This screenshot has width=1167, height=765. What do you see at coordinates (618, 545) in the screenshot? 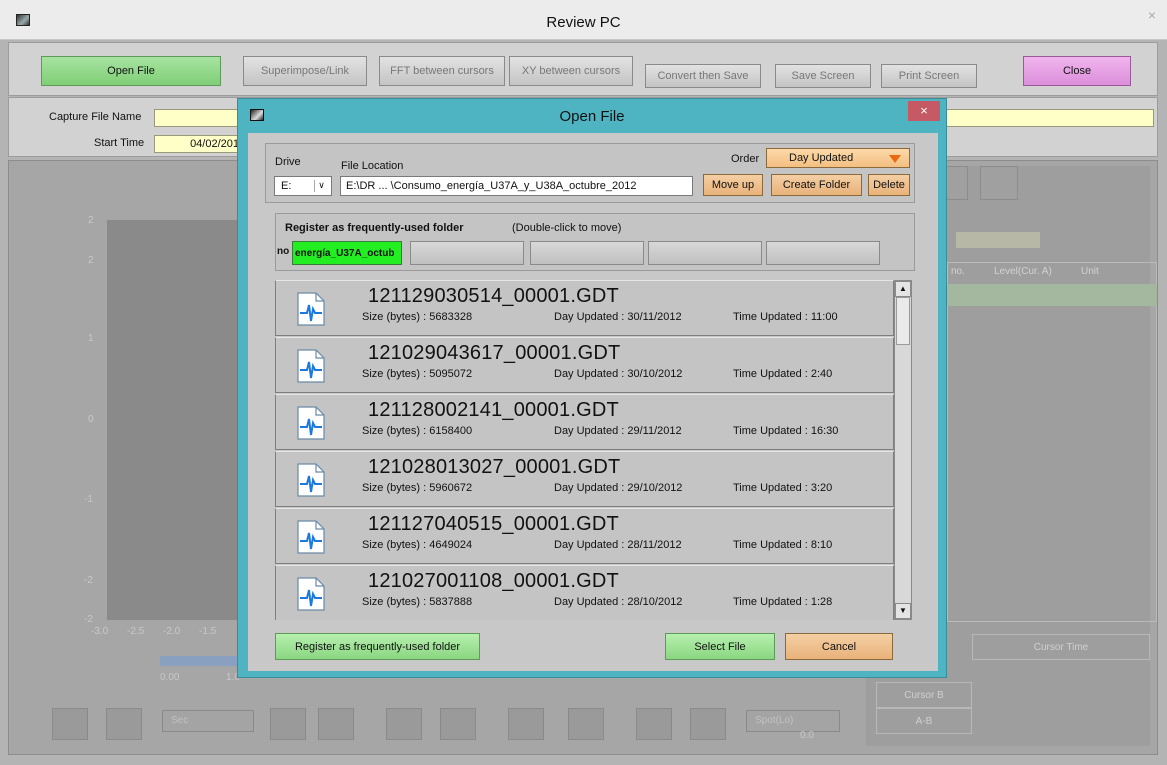
I see `file-day-updated: Day Updated : 28/11/2012` at bounding box center [618, 545].